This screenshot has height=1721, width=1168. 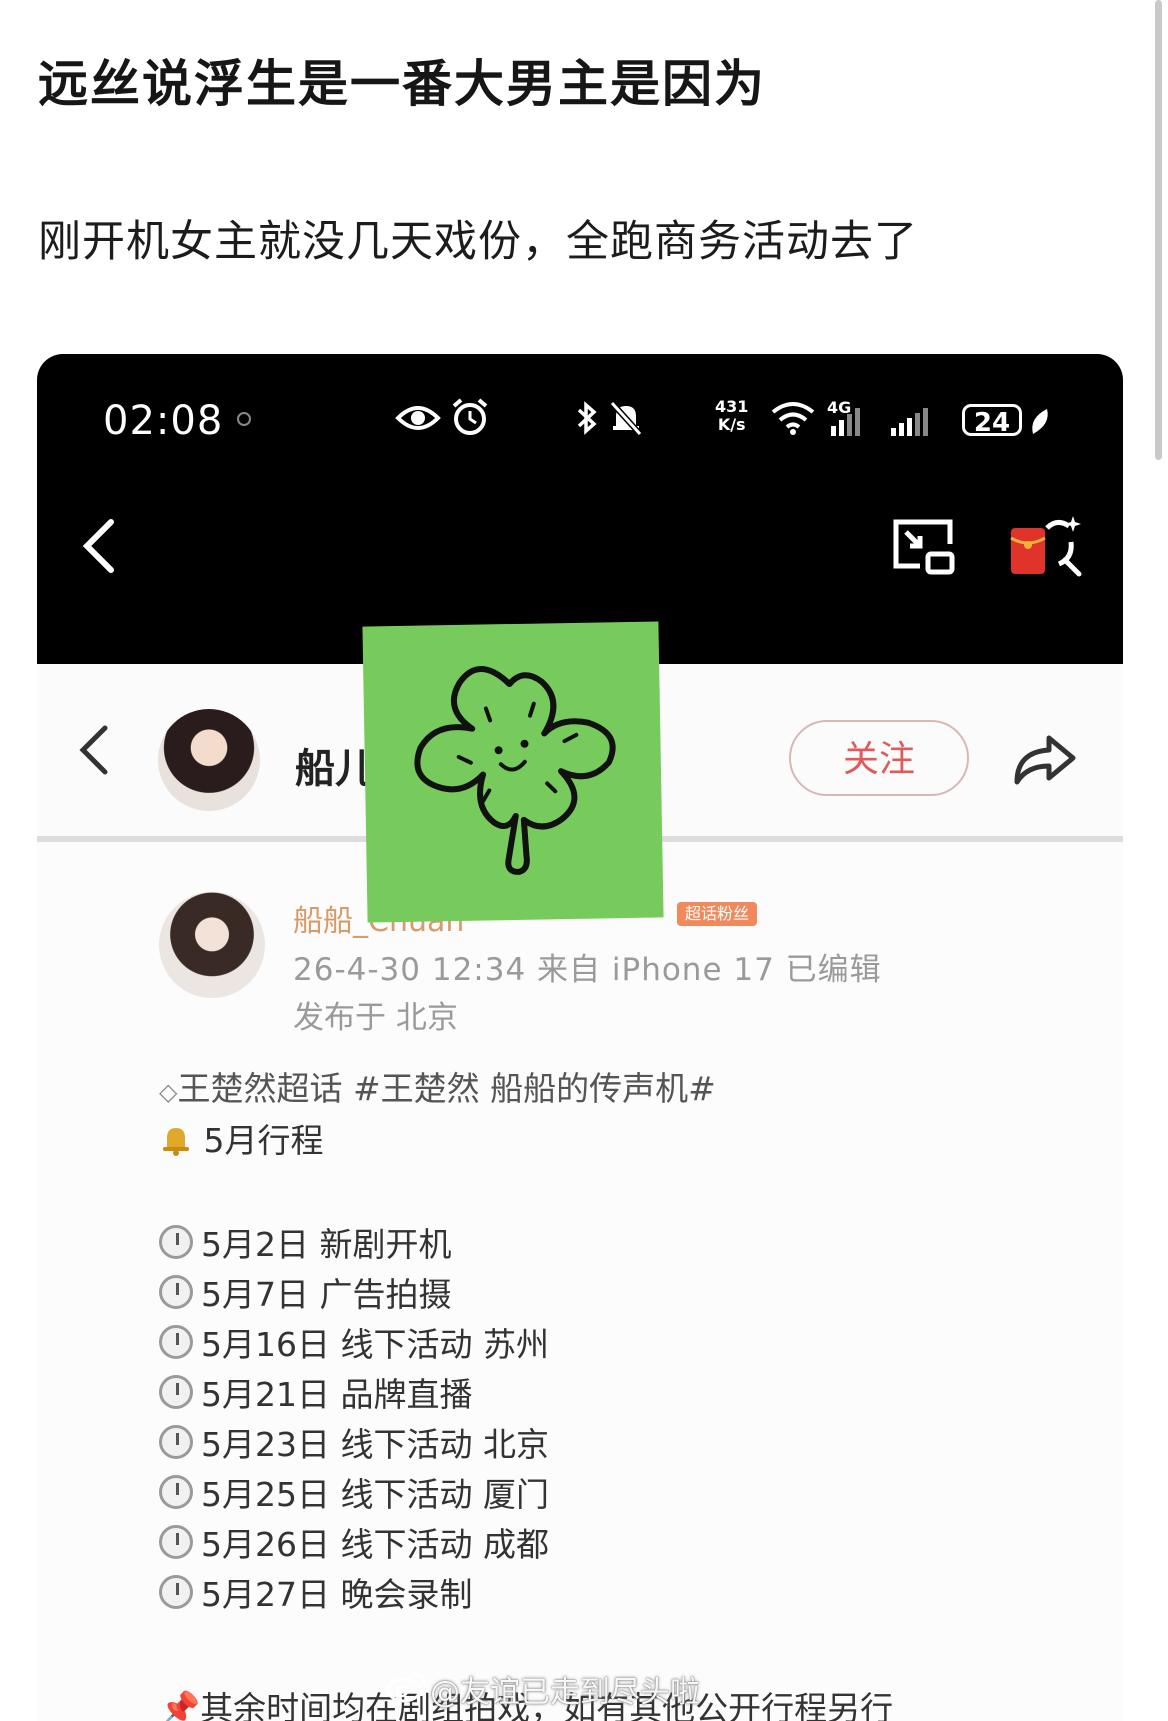 What do you see at coordinates (354, 1592) in the screenshot?
I see `list-item: 5月27日 晚会录制` at bounding box center [354, 1592].